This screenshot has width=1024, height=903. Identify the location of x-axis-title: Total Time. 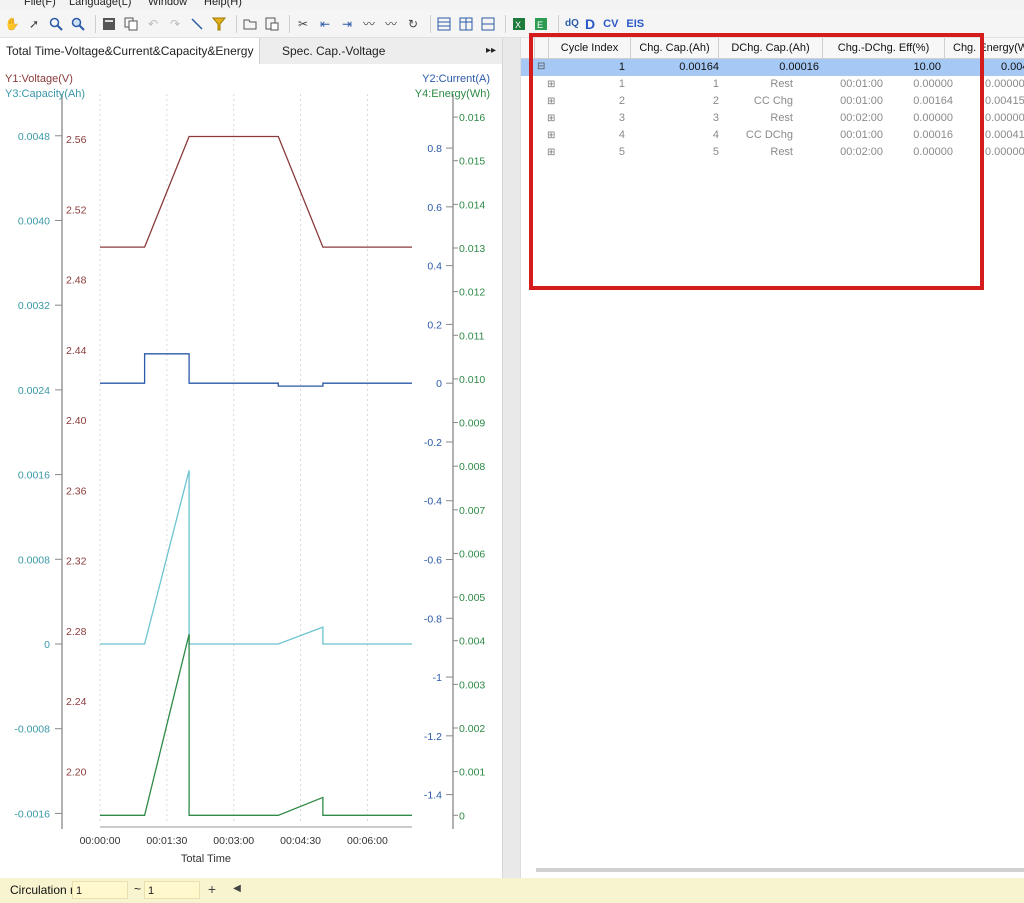
(206, 859).